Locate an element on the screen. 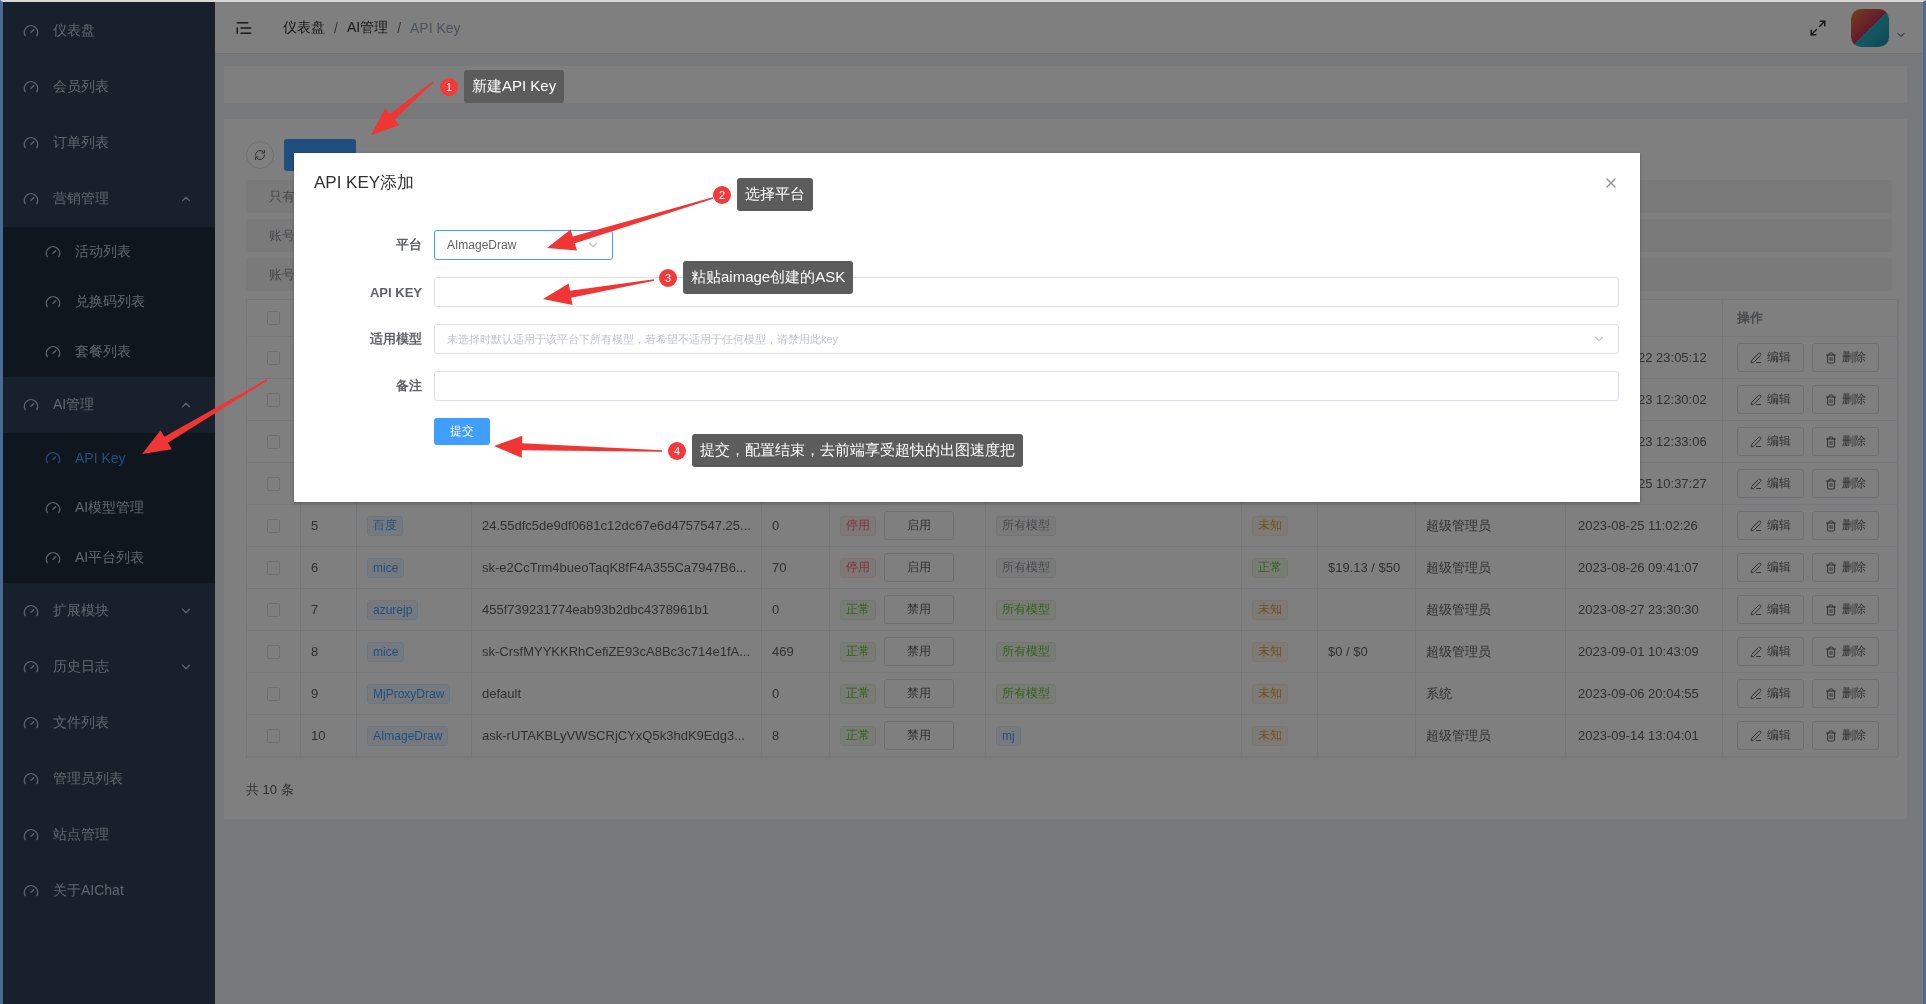 The width and height of the screenshot is (1926, 1004). sidebar-item: 订单列表 is located at coordinates (109, 143).